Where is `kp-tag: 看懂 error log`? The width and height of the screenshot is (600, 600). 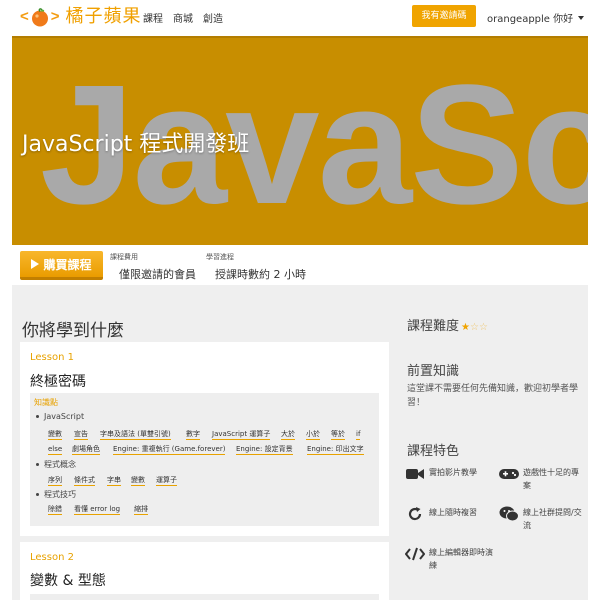
kp-tag: 看懂 error log is located at coordinates (97, 509).